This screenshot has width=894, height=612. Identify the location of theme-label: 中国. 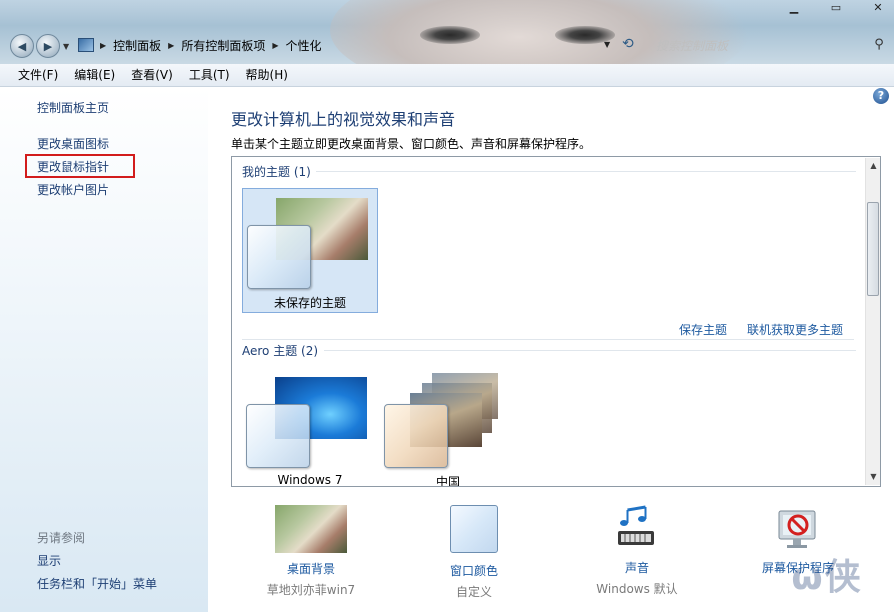
(447, 481).